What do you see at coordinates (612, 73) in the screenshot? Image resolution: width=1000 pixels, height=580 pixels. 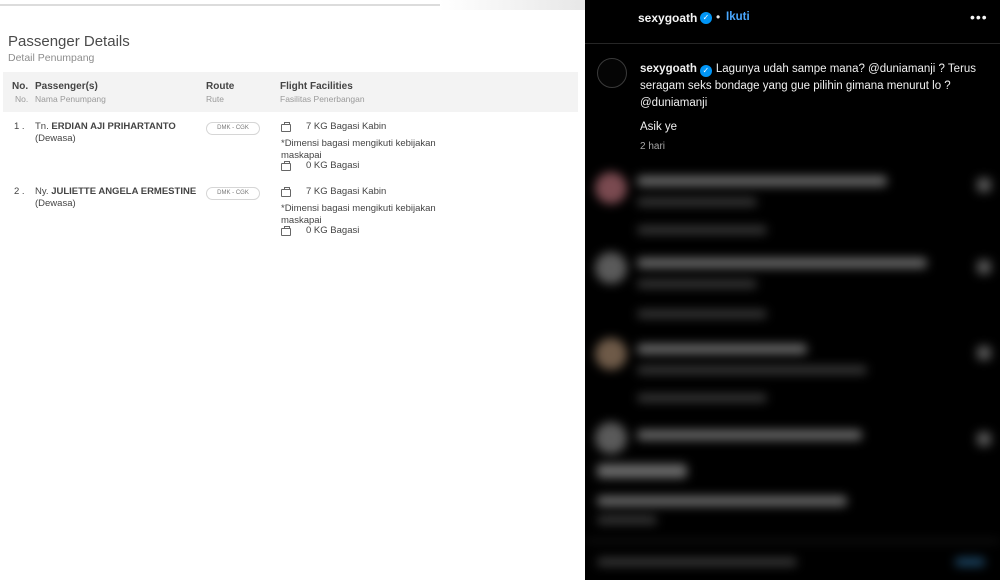 I see `avatar` at bounding box center [612, 73].